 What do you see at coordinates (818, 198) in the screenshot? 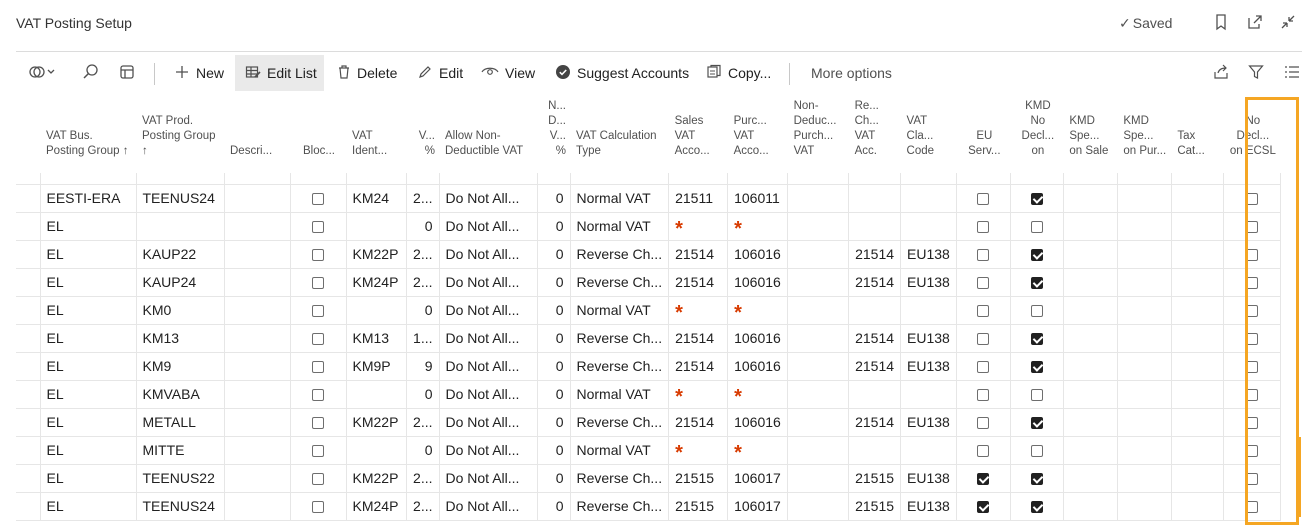
I see `cell-nondp` at bounding box center [818, 198].